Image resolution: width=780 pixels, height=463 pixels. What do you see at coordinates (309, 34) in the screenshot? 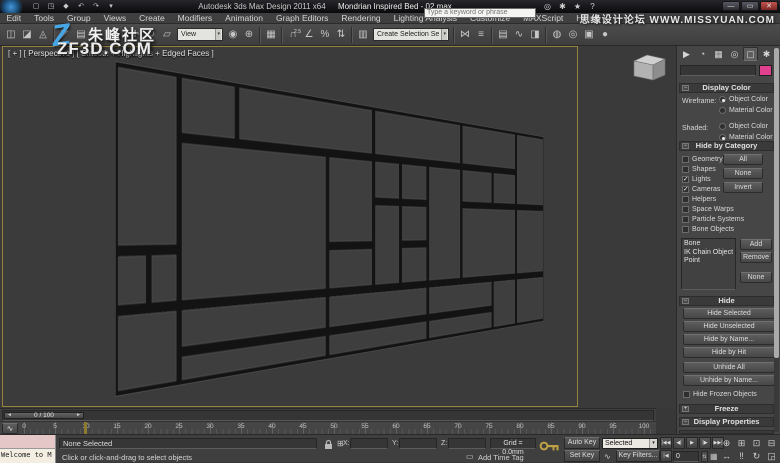
I see `angle-snap-icon: ∠` at bounding box center [309, 34].